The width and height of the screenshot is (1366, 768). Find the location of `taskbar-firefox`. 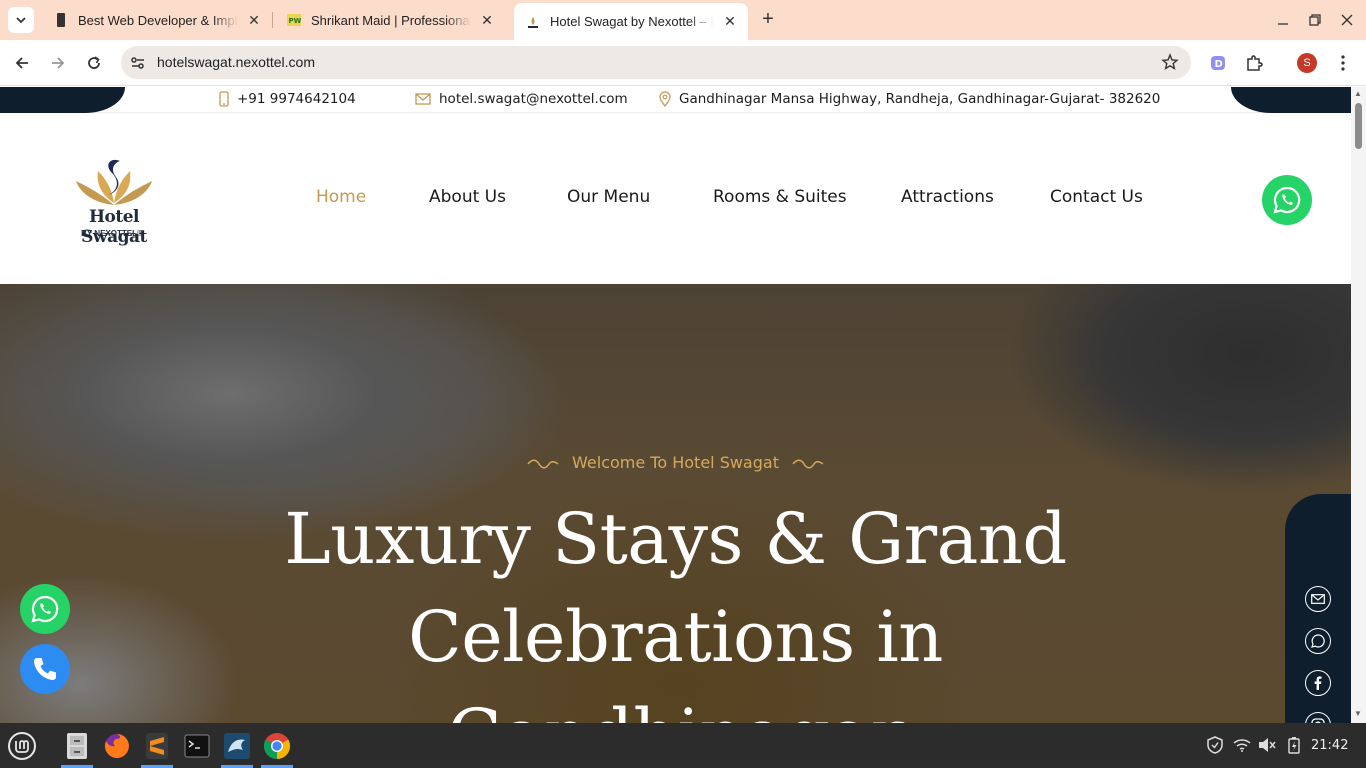

taskbar-firefox is located at coordinates (117, 746).